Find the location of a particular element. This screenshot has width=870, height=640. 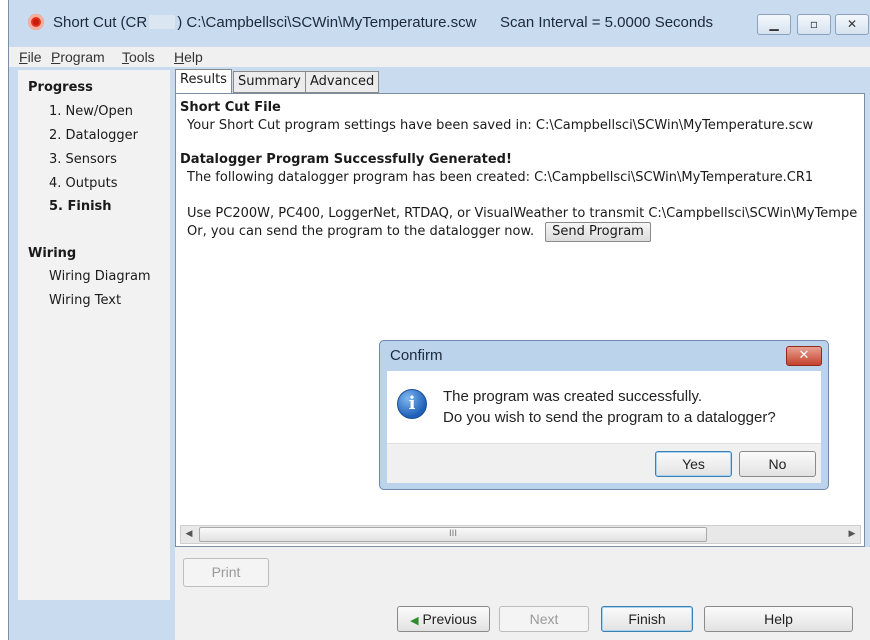

tab-advanced: Advanced is located at coordinates (342, 82).